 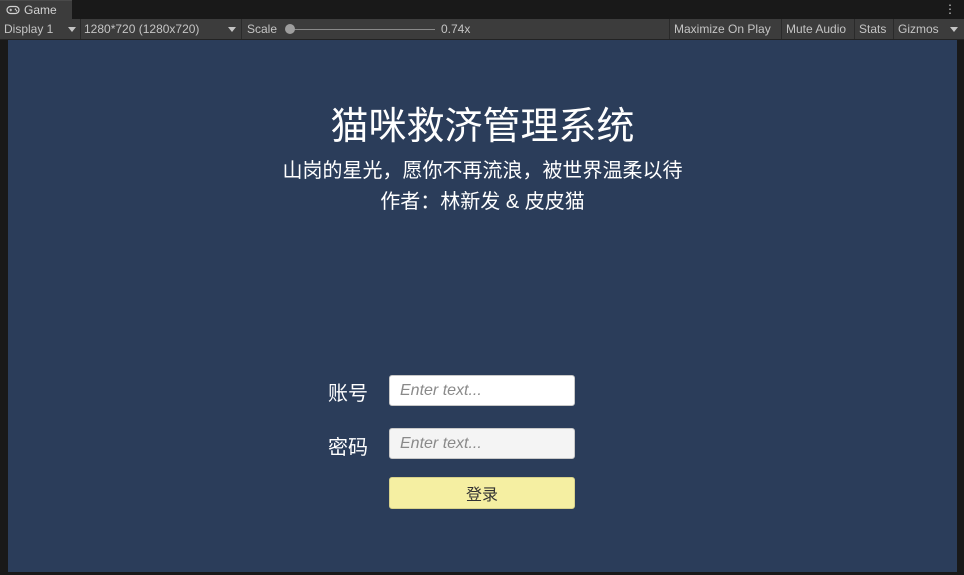 I want to click on gamepad-icon, so click(x=13, y=10).